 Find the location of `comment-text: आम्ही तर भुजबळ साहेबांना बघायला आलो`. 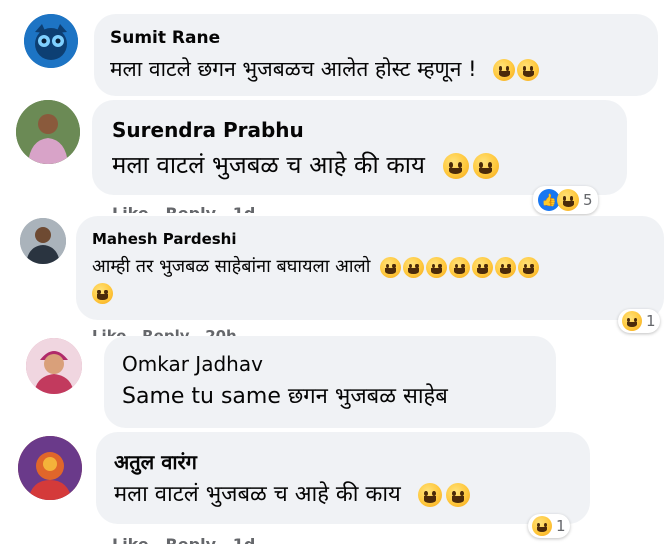

comment-text: आम्ही तर भुजबळ साहेबांना बघायला आलो is located at coordinates (374, 280).